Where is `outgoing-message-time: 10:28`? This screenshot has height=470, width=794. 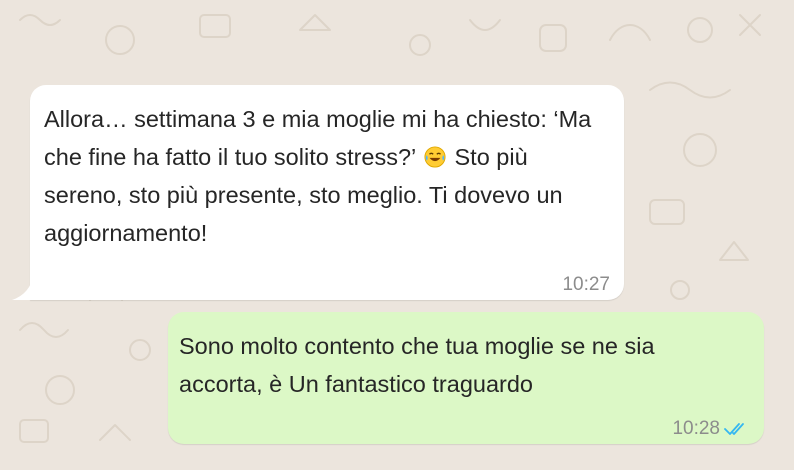 outgoing-message-time: 10:28 is located at coordinates (696, 428).